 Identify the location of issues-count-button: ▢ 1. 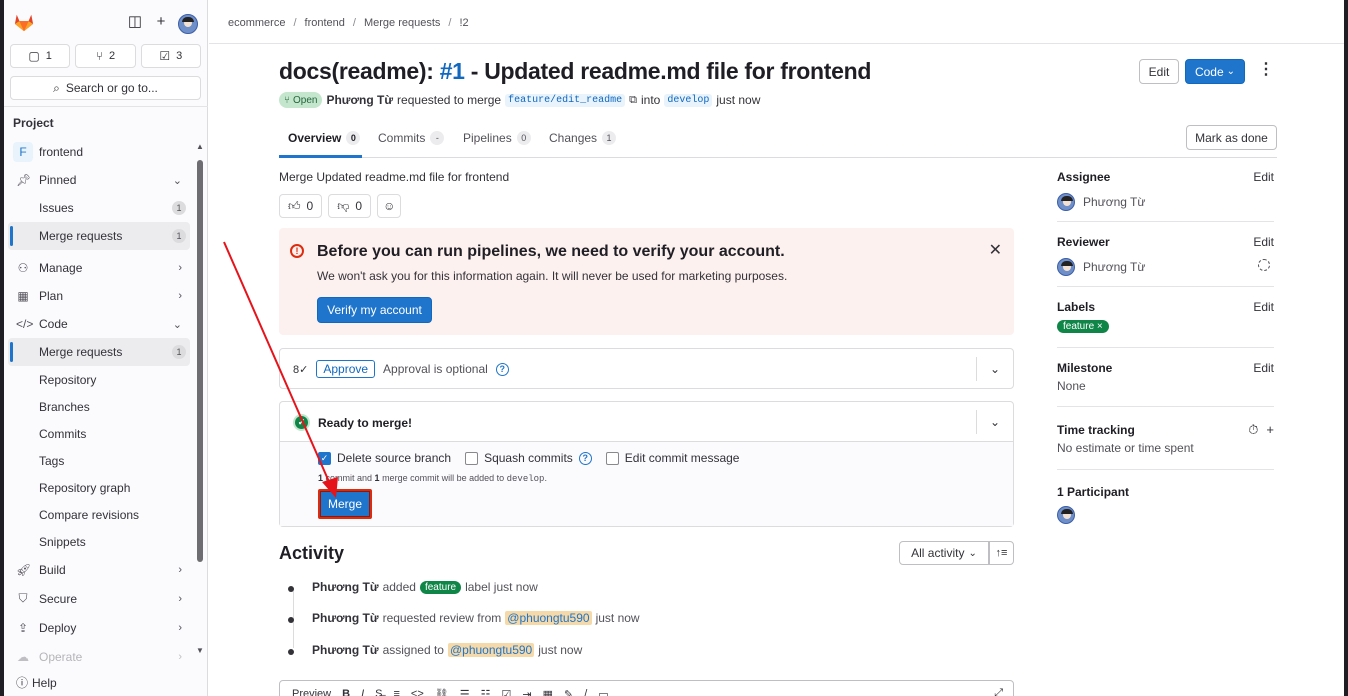
(40, 56).